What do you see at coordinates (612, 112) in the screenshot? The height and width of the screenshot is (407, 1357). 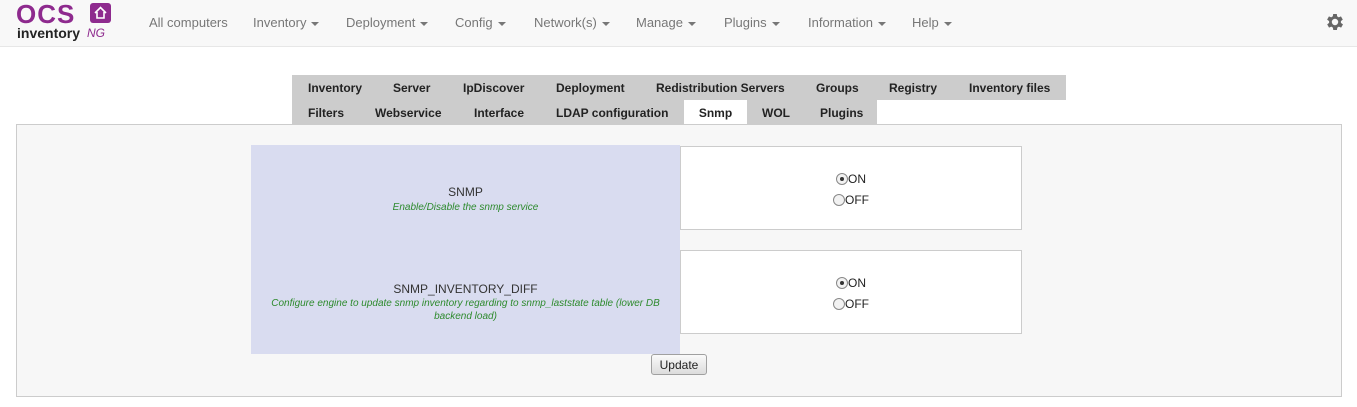 I see `tab-ldap-configuration: LDAP configuration` at bounding box center [612, 112].